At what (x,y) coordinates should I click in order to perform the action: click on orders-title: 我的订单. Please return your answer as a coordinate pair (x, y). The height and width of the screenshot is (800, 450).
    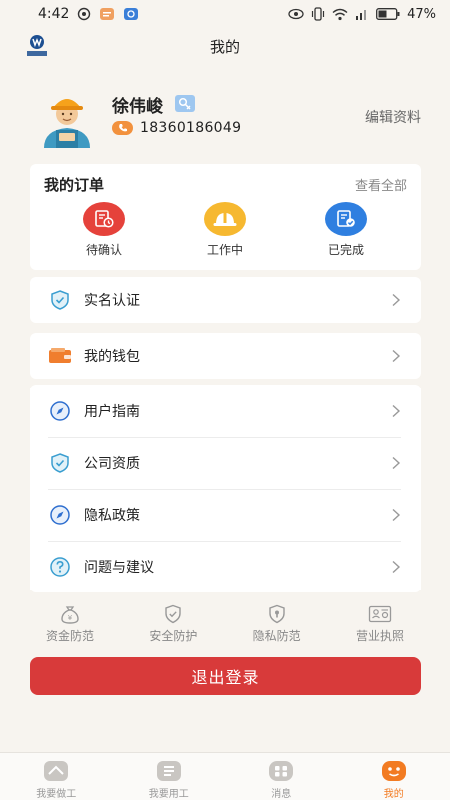
    Looking at the image, I should click on (74, 185).